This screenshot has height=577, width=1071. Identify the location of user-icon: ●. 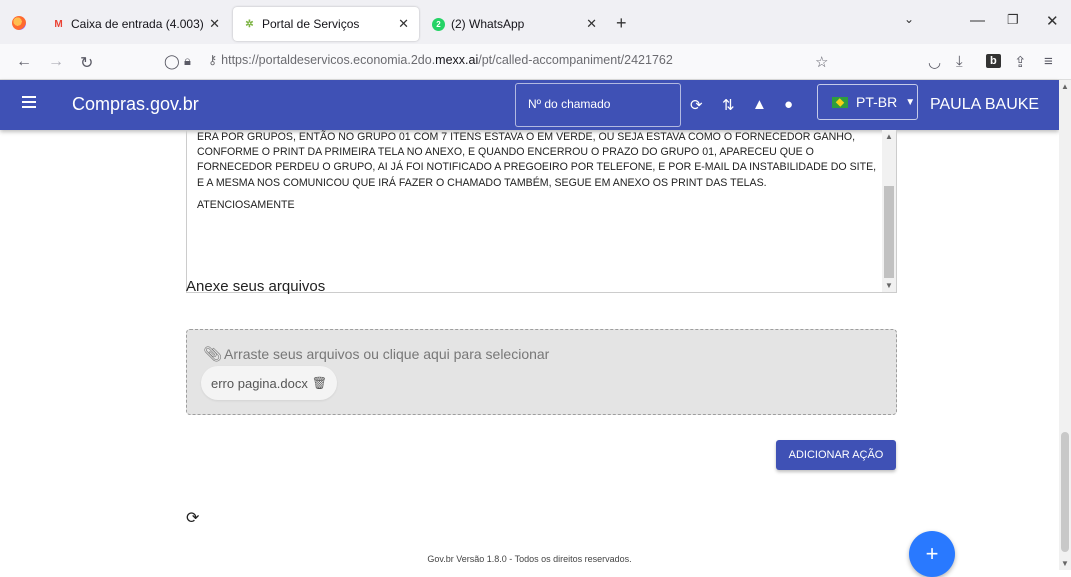
(788, 104).